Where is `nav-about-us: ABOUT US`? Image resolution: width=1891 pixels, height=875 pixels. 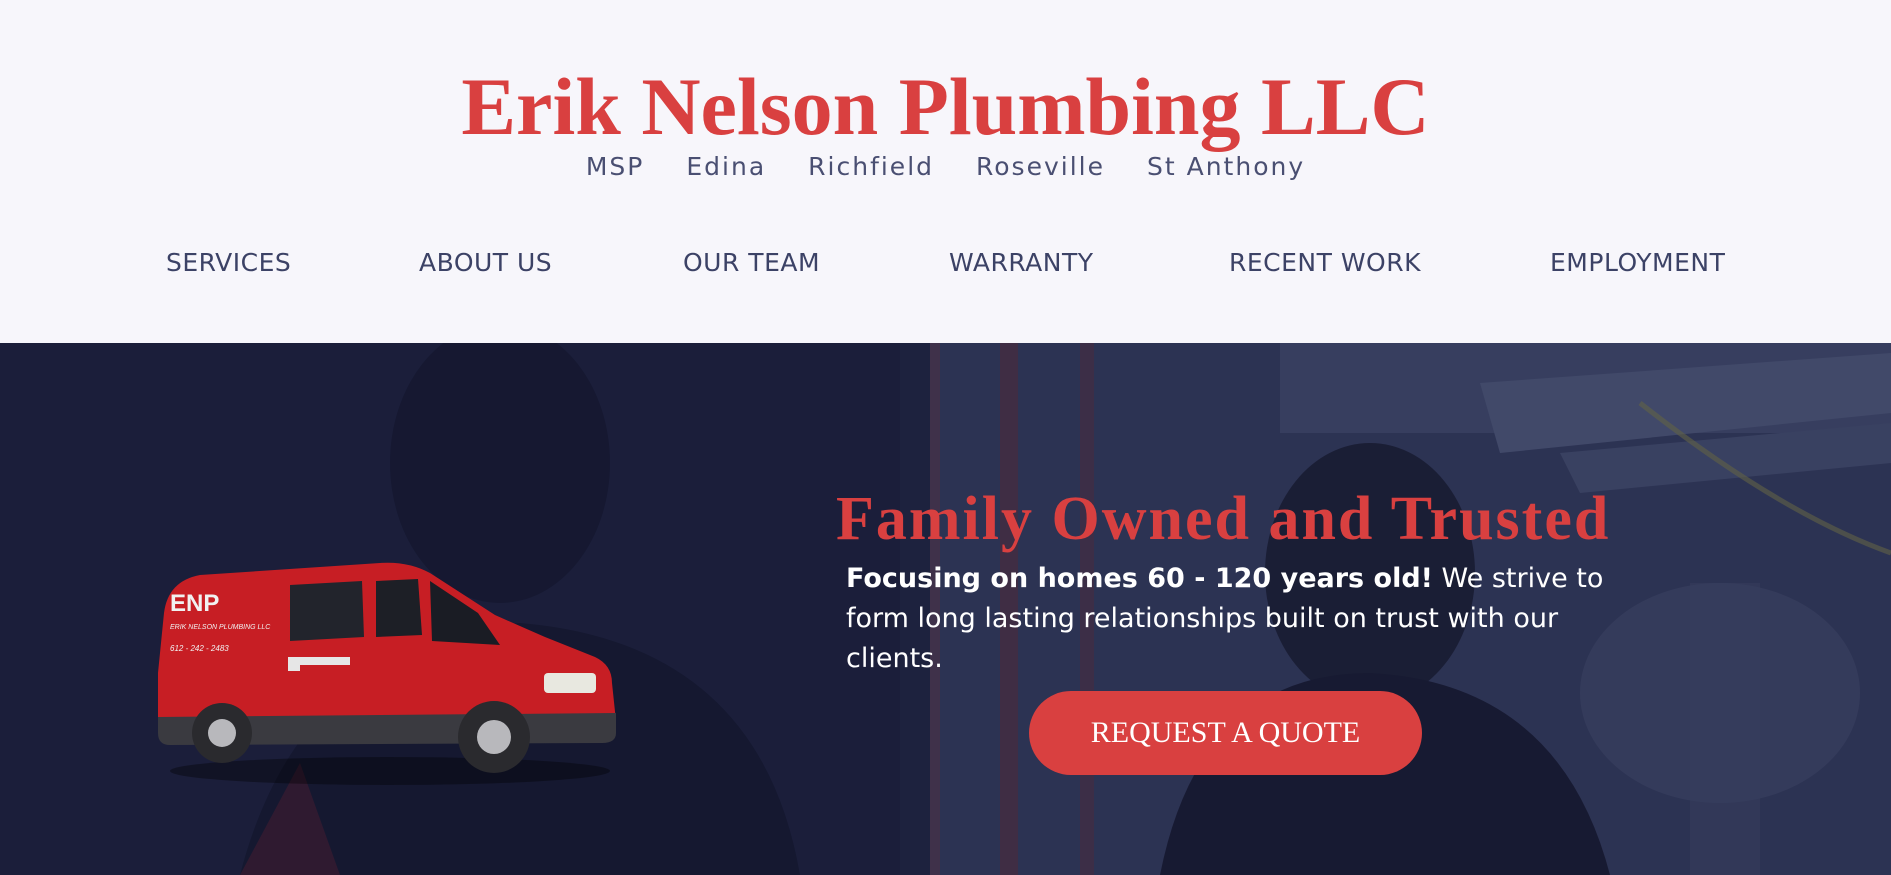
nav-about-us: ABOUT US is located at coordinates (485, 262).